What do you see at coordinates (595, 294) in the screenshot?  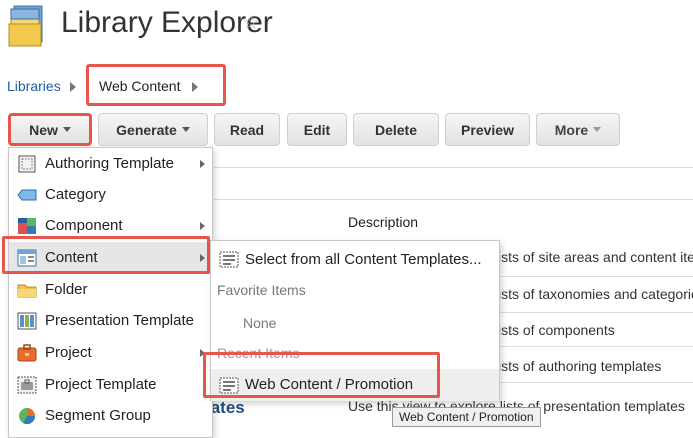 I see `table-row-description: ists of taxonomies and categorie` at bounding box center [595, 294].